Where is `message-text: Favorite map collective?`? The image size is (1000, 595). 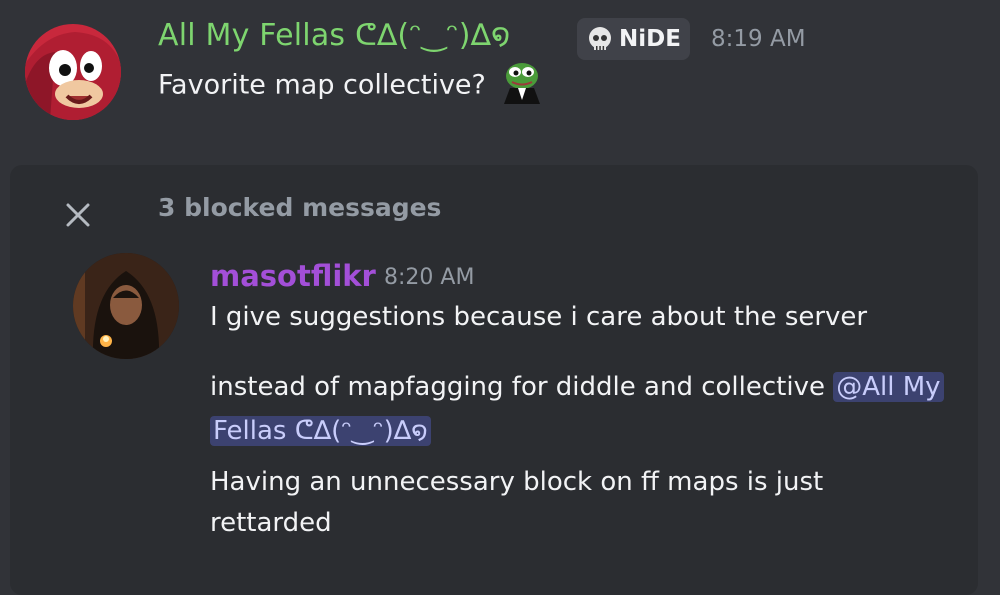
message-text: Favorite map collective? is located at coordinates (351, 85).